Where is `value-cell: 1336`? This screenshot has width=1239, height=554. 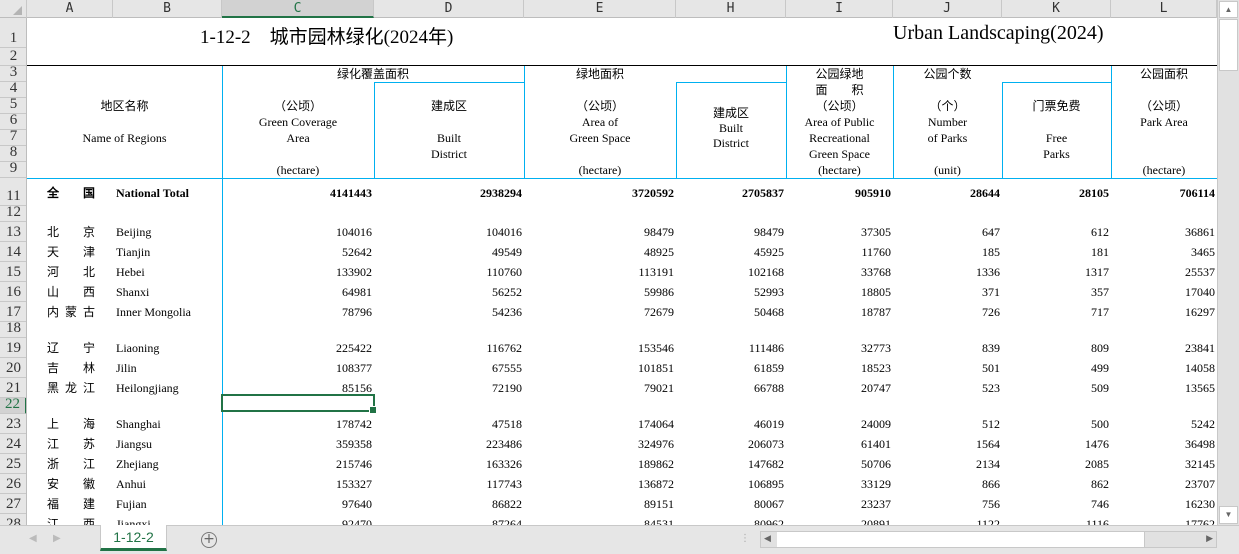
value-cell: 1336 is located at coordinates (947, 272).